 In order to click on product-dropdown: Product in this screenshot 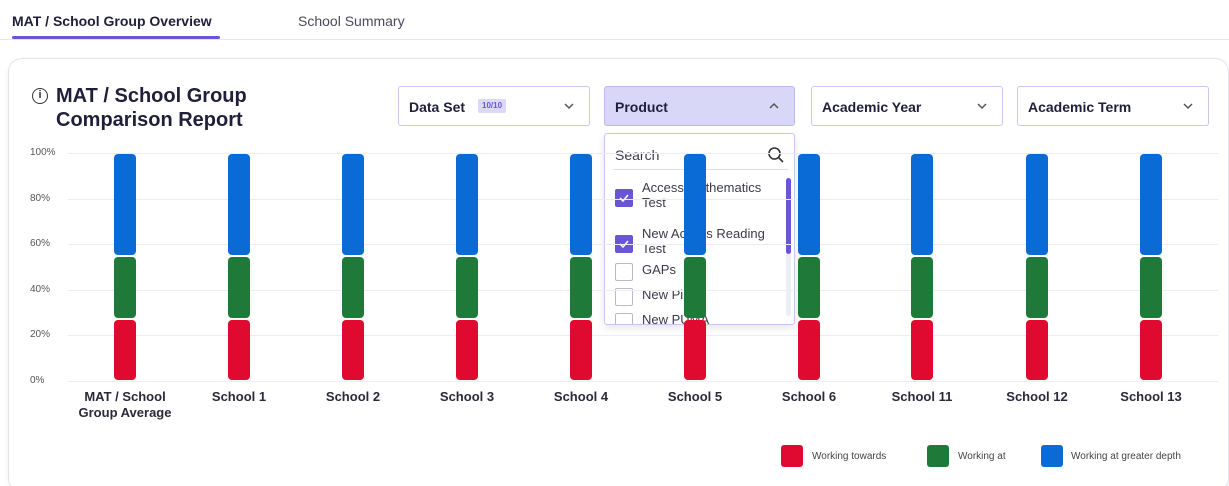, I will do `click(699, 106)`.